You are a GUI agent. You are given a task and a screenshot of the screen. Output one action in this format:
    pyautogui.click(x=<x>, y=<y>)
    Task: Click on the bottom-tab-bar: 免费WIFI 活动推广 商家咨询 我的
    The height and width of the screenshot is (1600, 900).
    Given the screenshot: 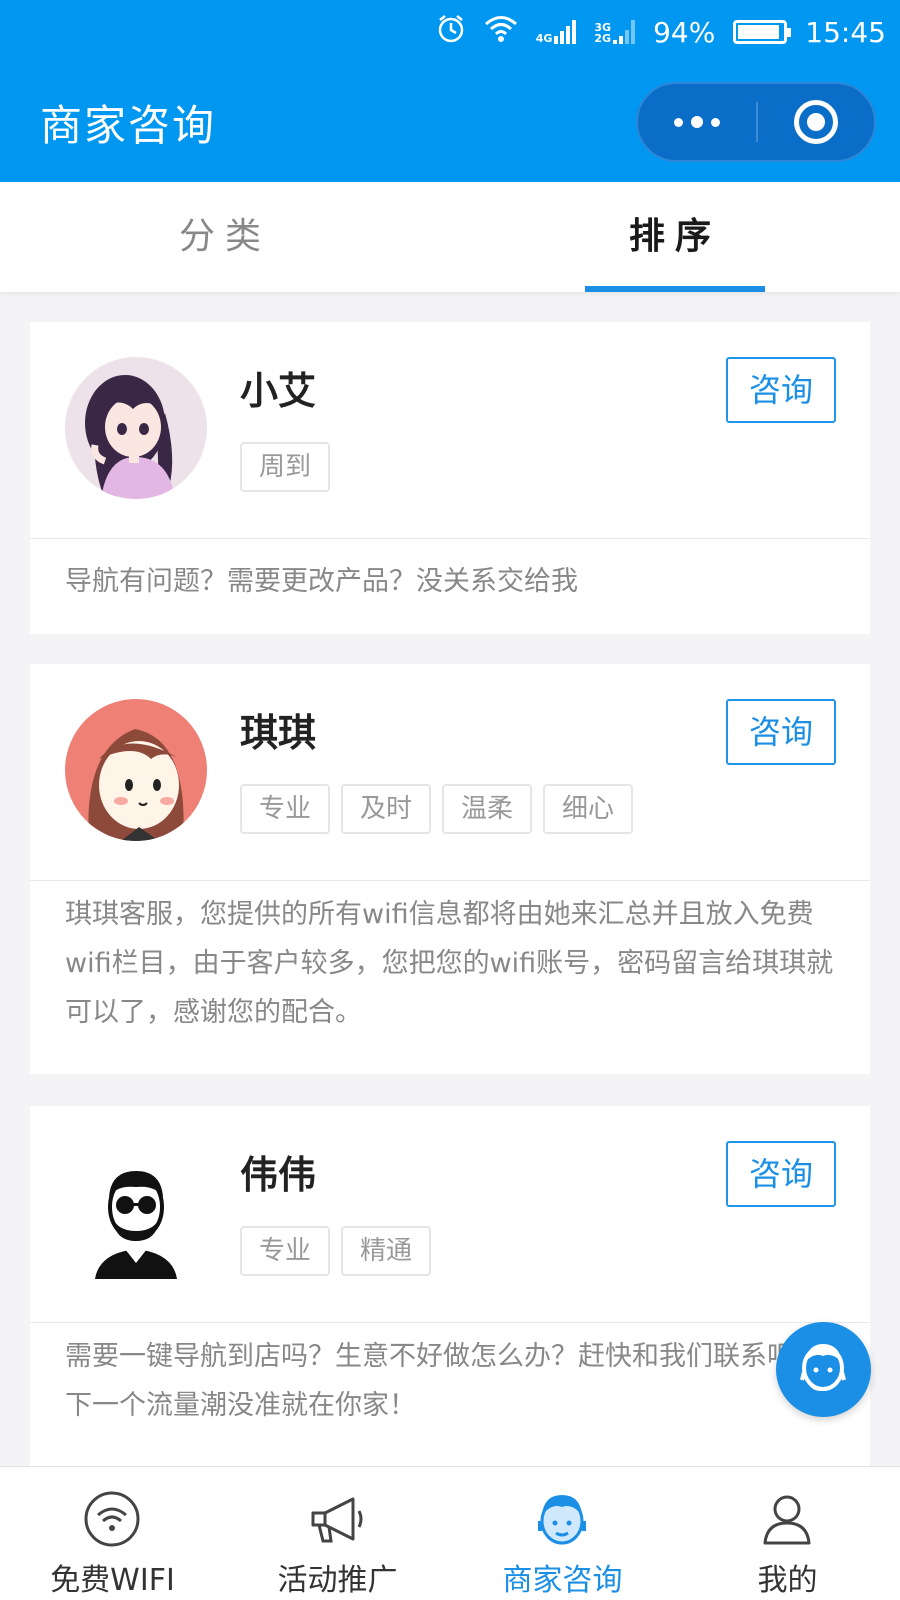 What is the action you would take?
    pyautogui.click(x=450, y=1533)
    